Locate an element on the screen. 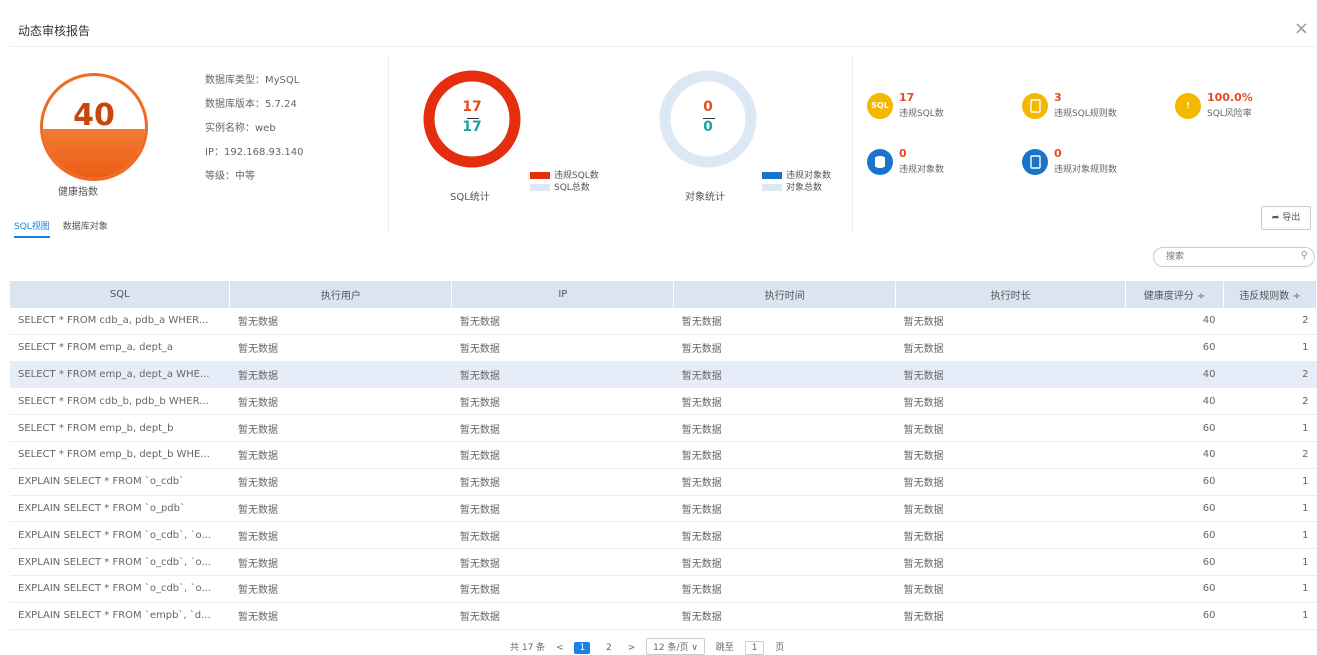 The width and height of the screenshot is (1317, 655). stat-violation-object-rules: 0 违规对象规则数 is located at coordinates (1097, 165).